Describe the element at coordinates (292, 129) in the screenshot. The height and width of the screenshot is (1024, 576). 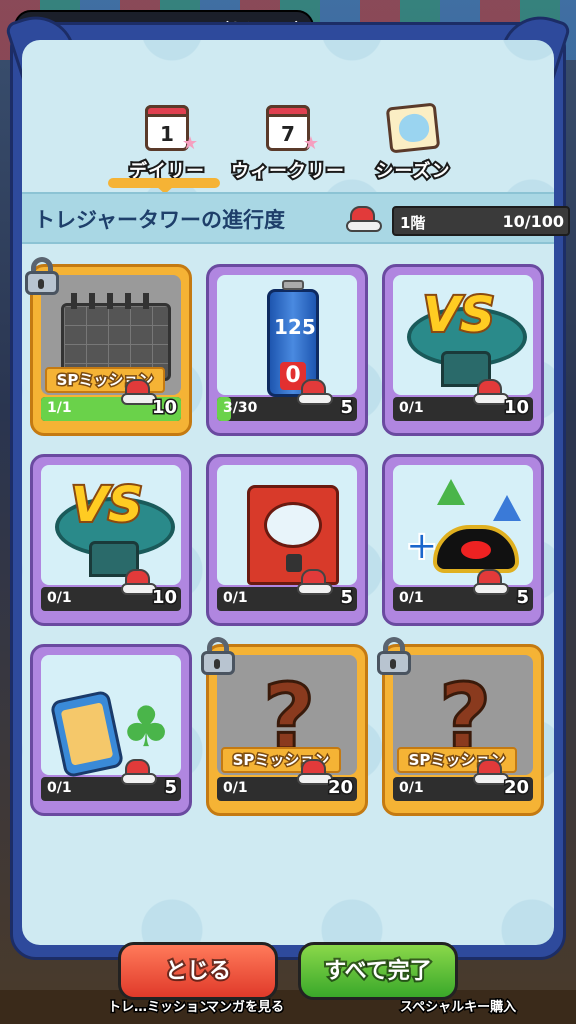
I see `weekly-calendar-icon: 7 ★` at that location.